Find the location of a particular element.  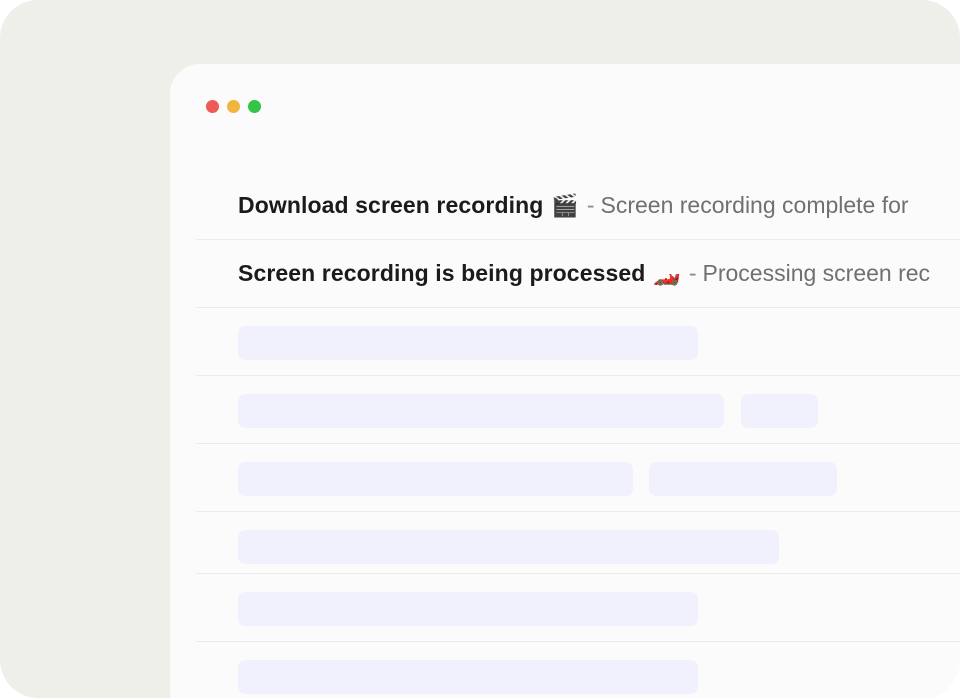

clapper-board-icon: 🎬 is located at coordinates (565, 205).